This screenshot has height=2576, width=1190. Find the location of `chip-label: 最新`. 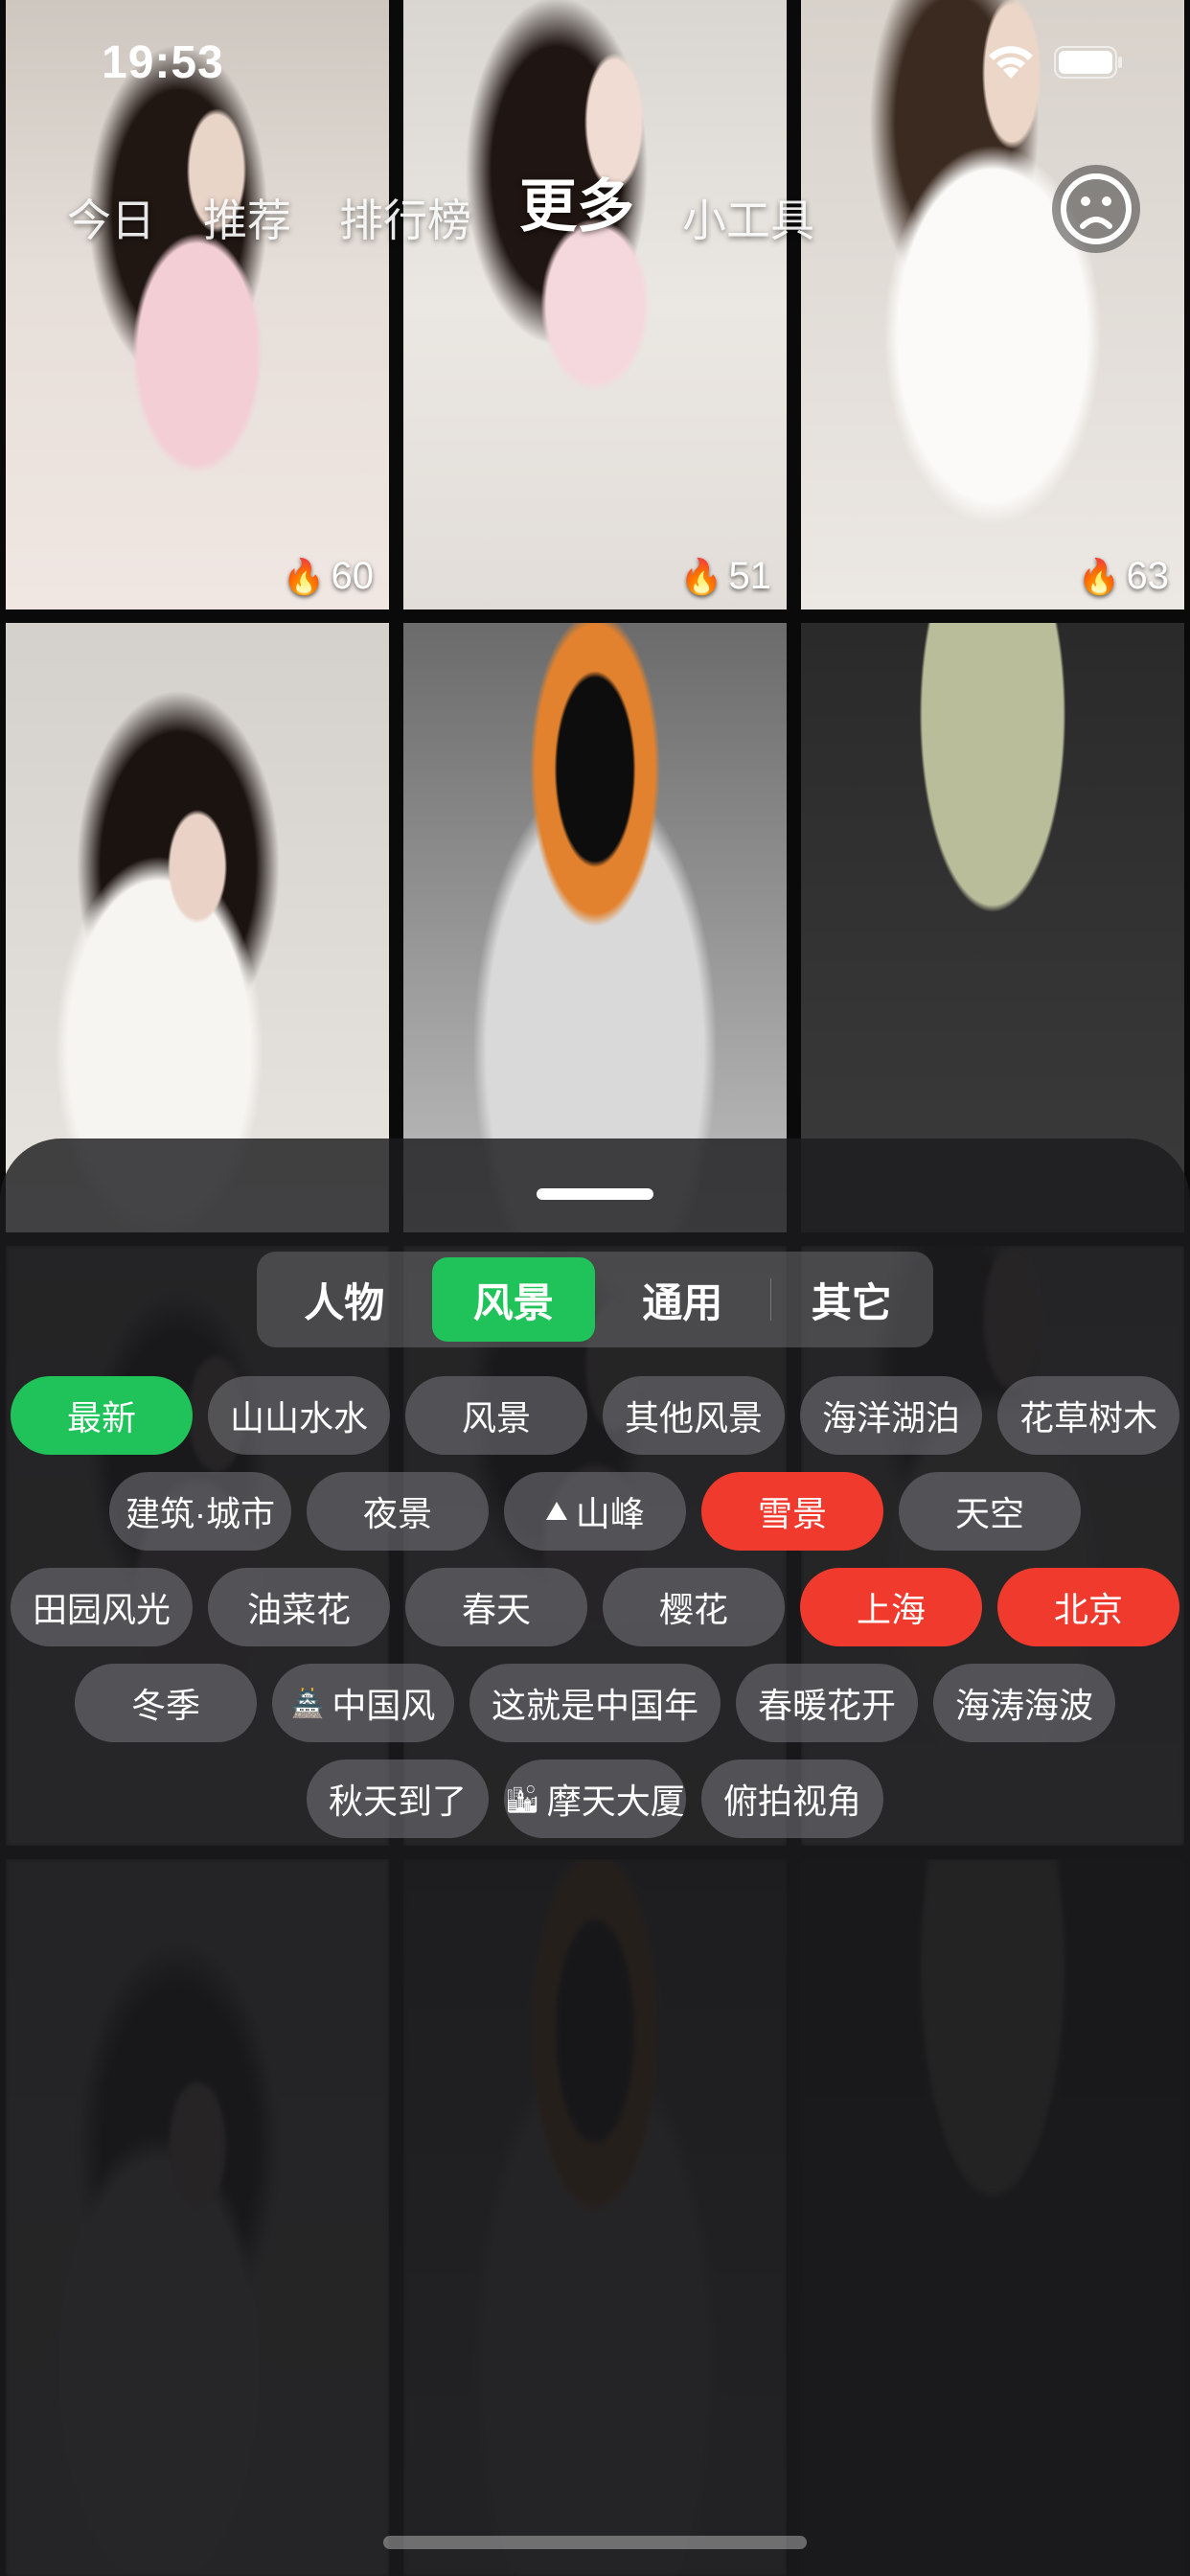

chip-label: 最新 is located at coordinates (101, 1418).